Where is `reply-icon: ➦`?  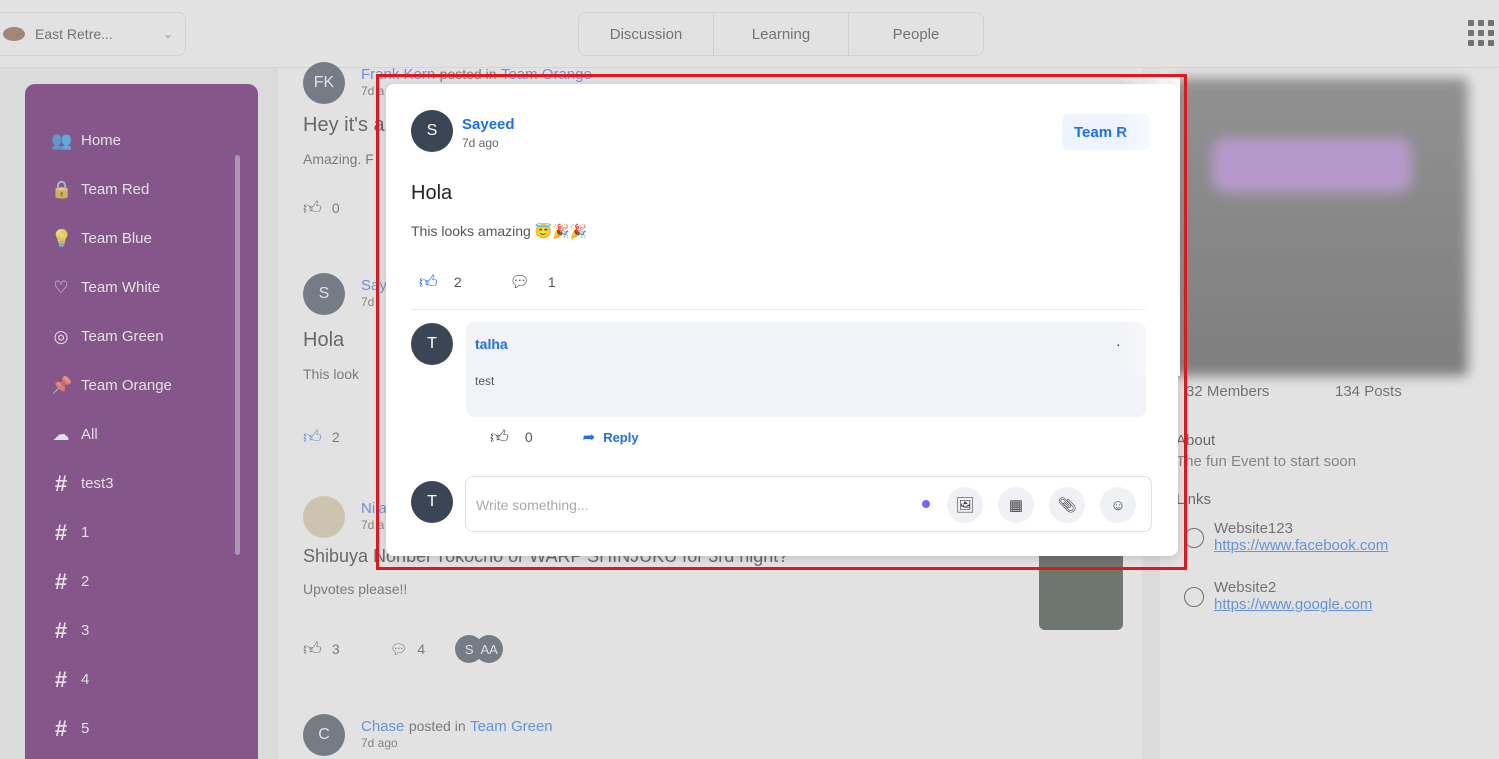 reply-icon: ➦ is located at coordinates (589, 437).